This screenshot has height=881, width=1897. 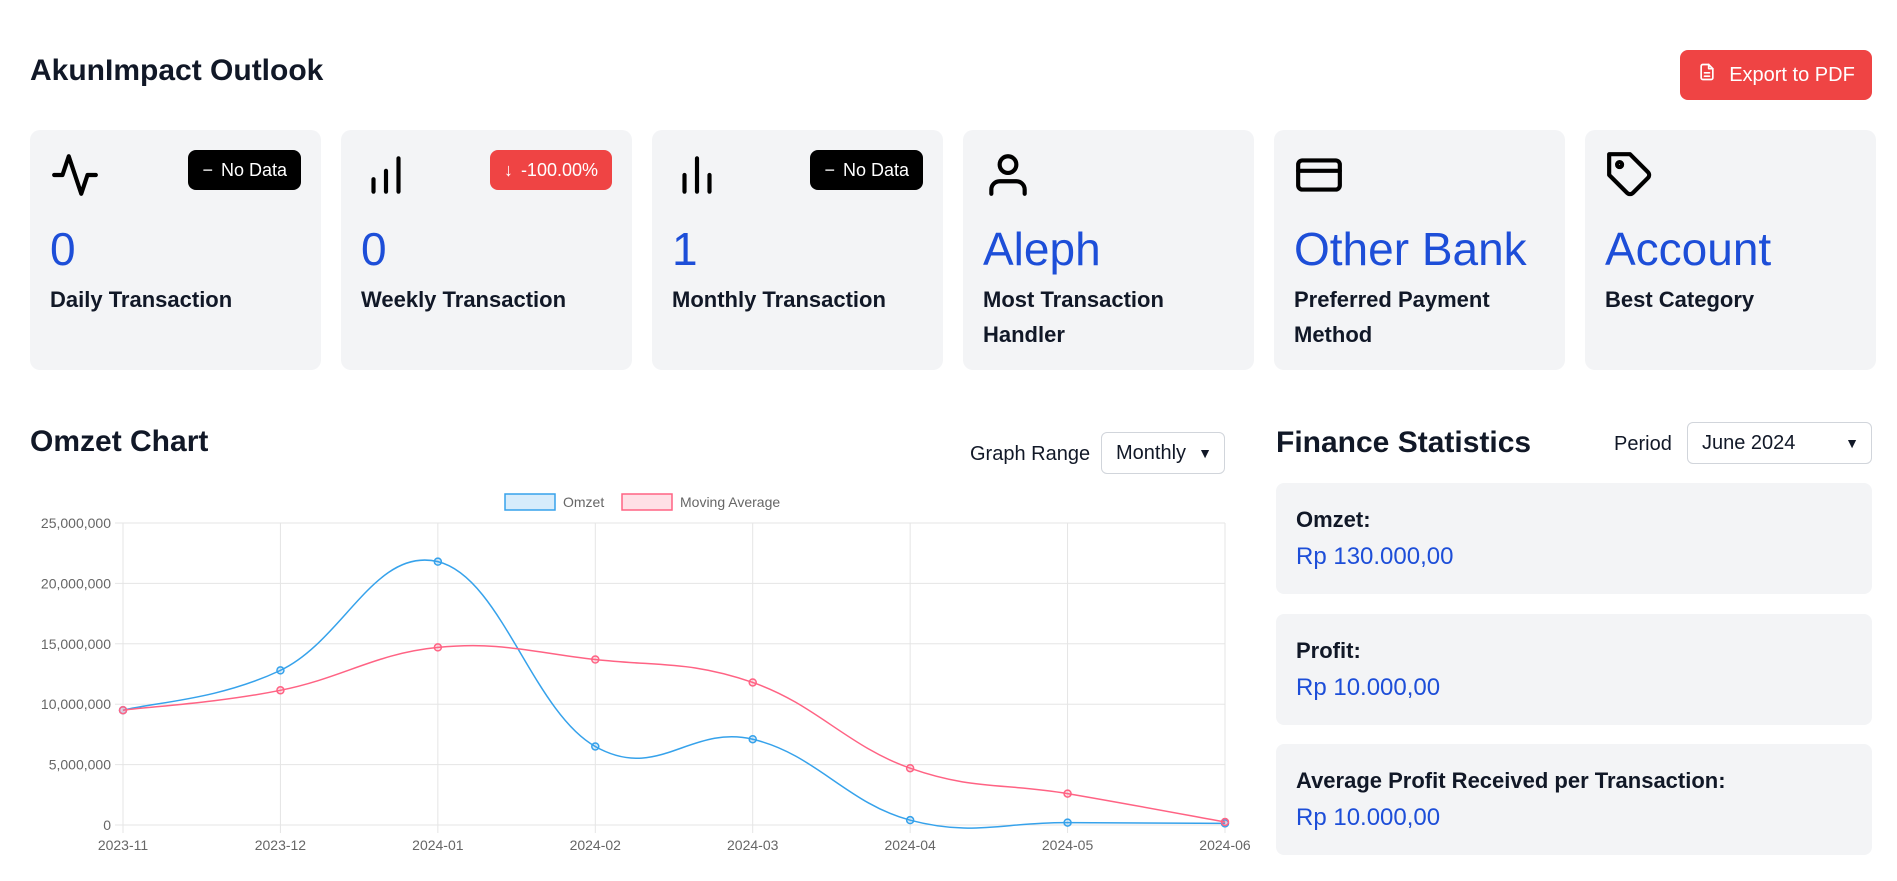 What do you see at coordinates (76, 583) in the screenshot?
I see `y-tick-label: 20,000,000` at bounding box center [76, 583].